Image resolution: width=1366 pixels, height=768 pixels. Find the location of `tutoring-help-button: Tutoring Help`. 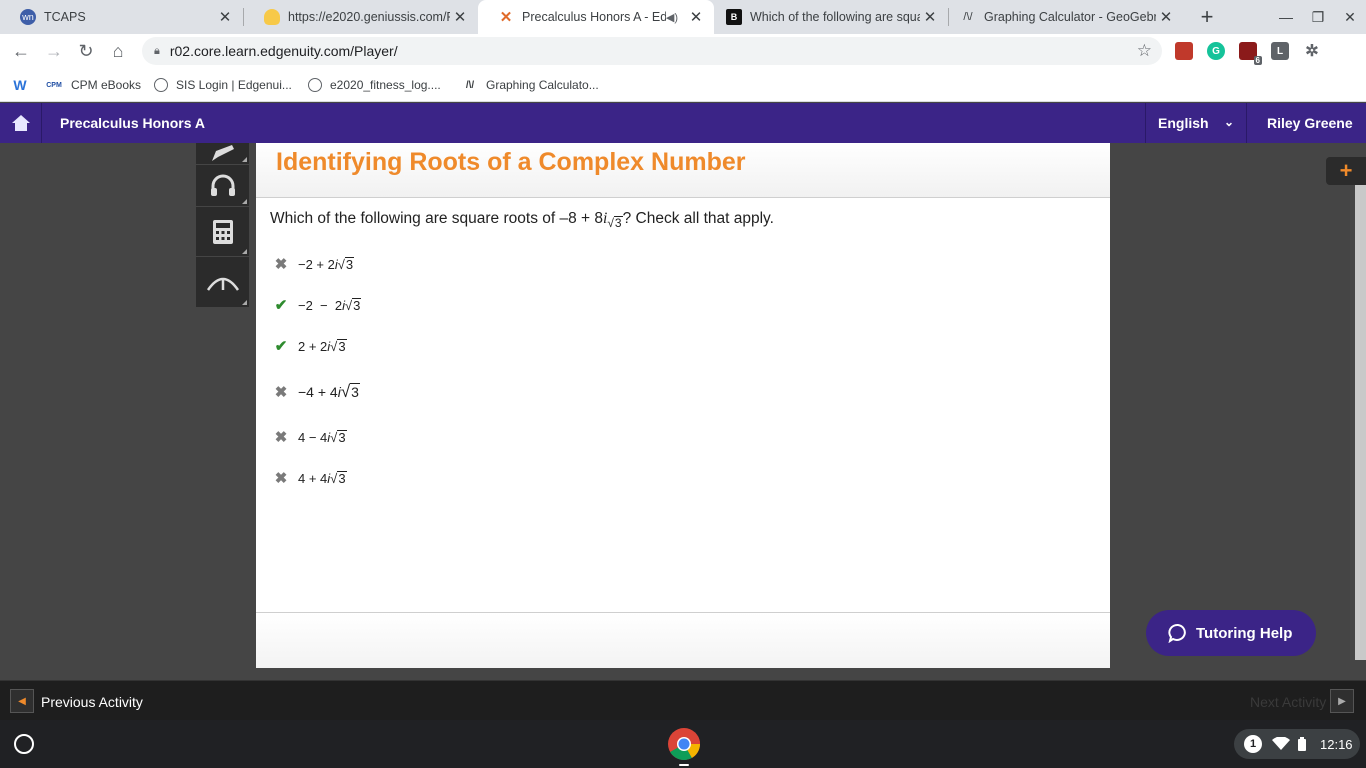

tutoring-help-button: Tutoring Help is located at coordinates (1231, 633).